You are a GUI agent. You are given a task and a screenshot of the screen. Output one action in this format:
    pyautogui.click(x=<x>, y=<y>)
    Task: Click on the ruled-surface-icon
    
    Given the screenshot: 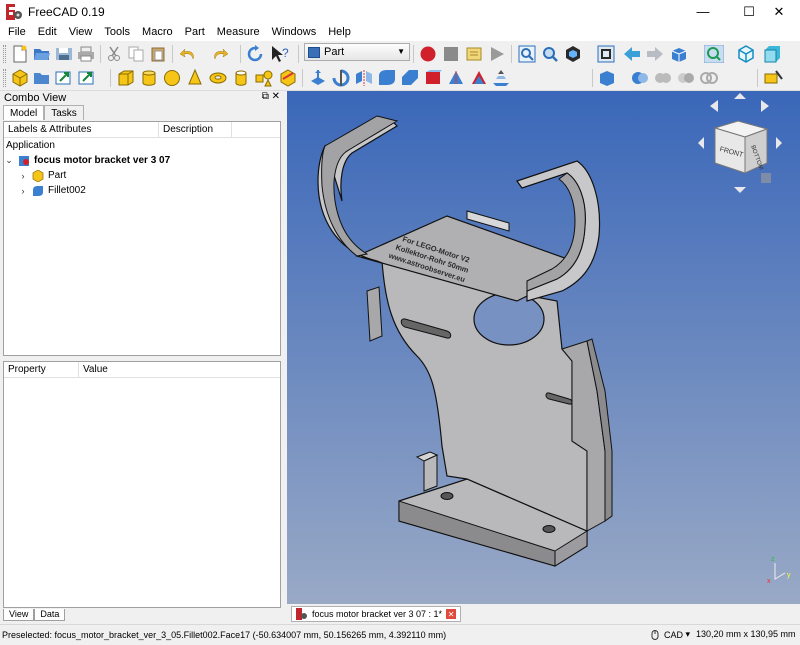 What is the action you would take?
    pyautogui.click(x=456, y=78)
    